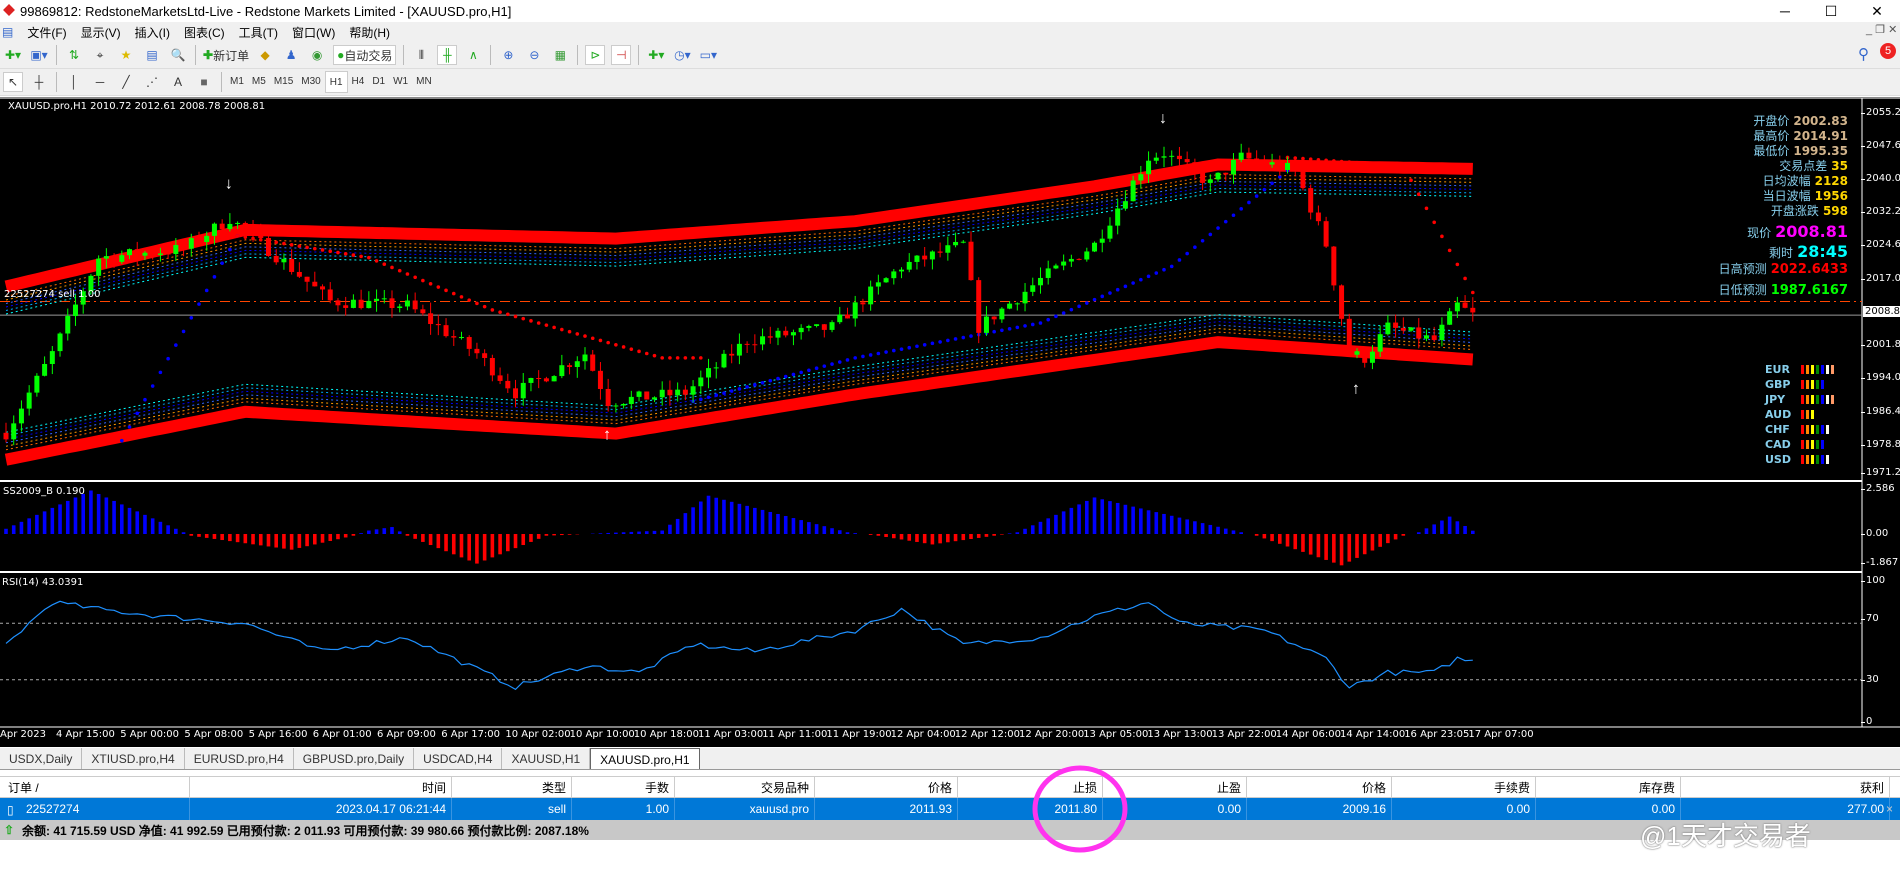 This screenshot has width=1900, height=885. Describe the element at coordinates (10, 810) in the screenshot. I see `order-icon: ▯` at that location.